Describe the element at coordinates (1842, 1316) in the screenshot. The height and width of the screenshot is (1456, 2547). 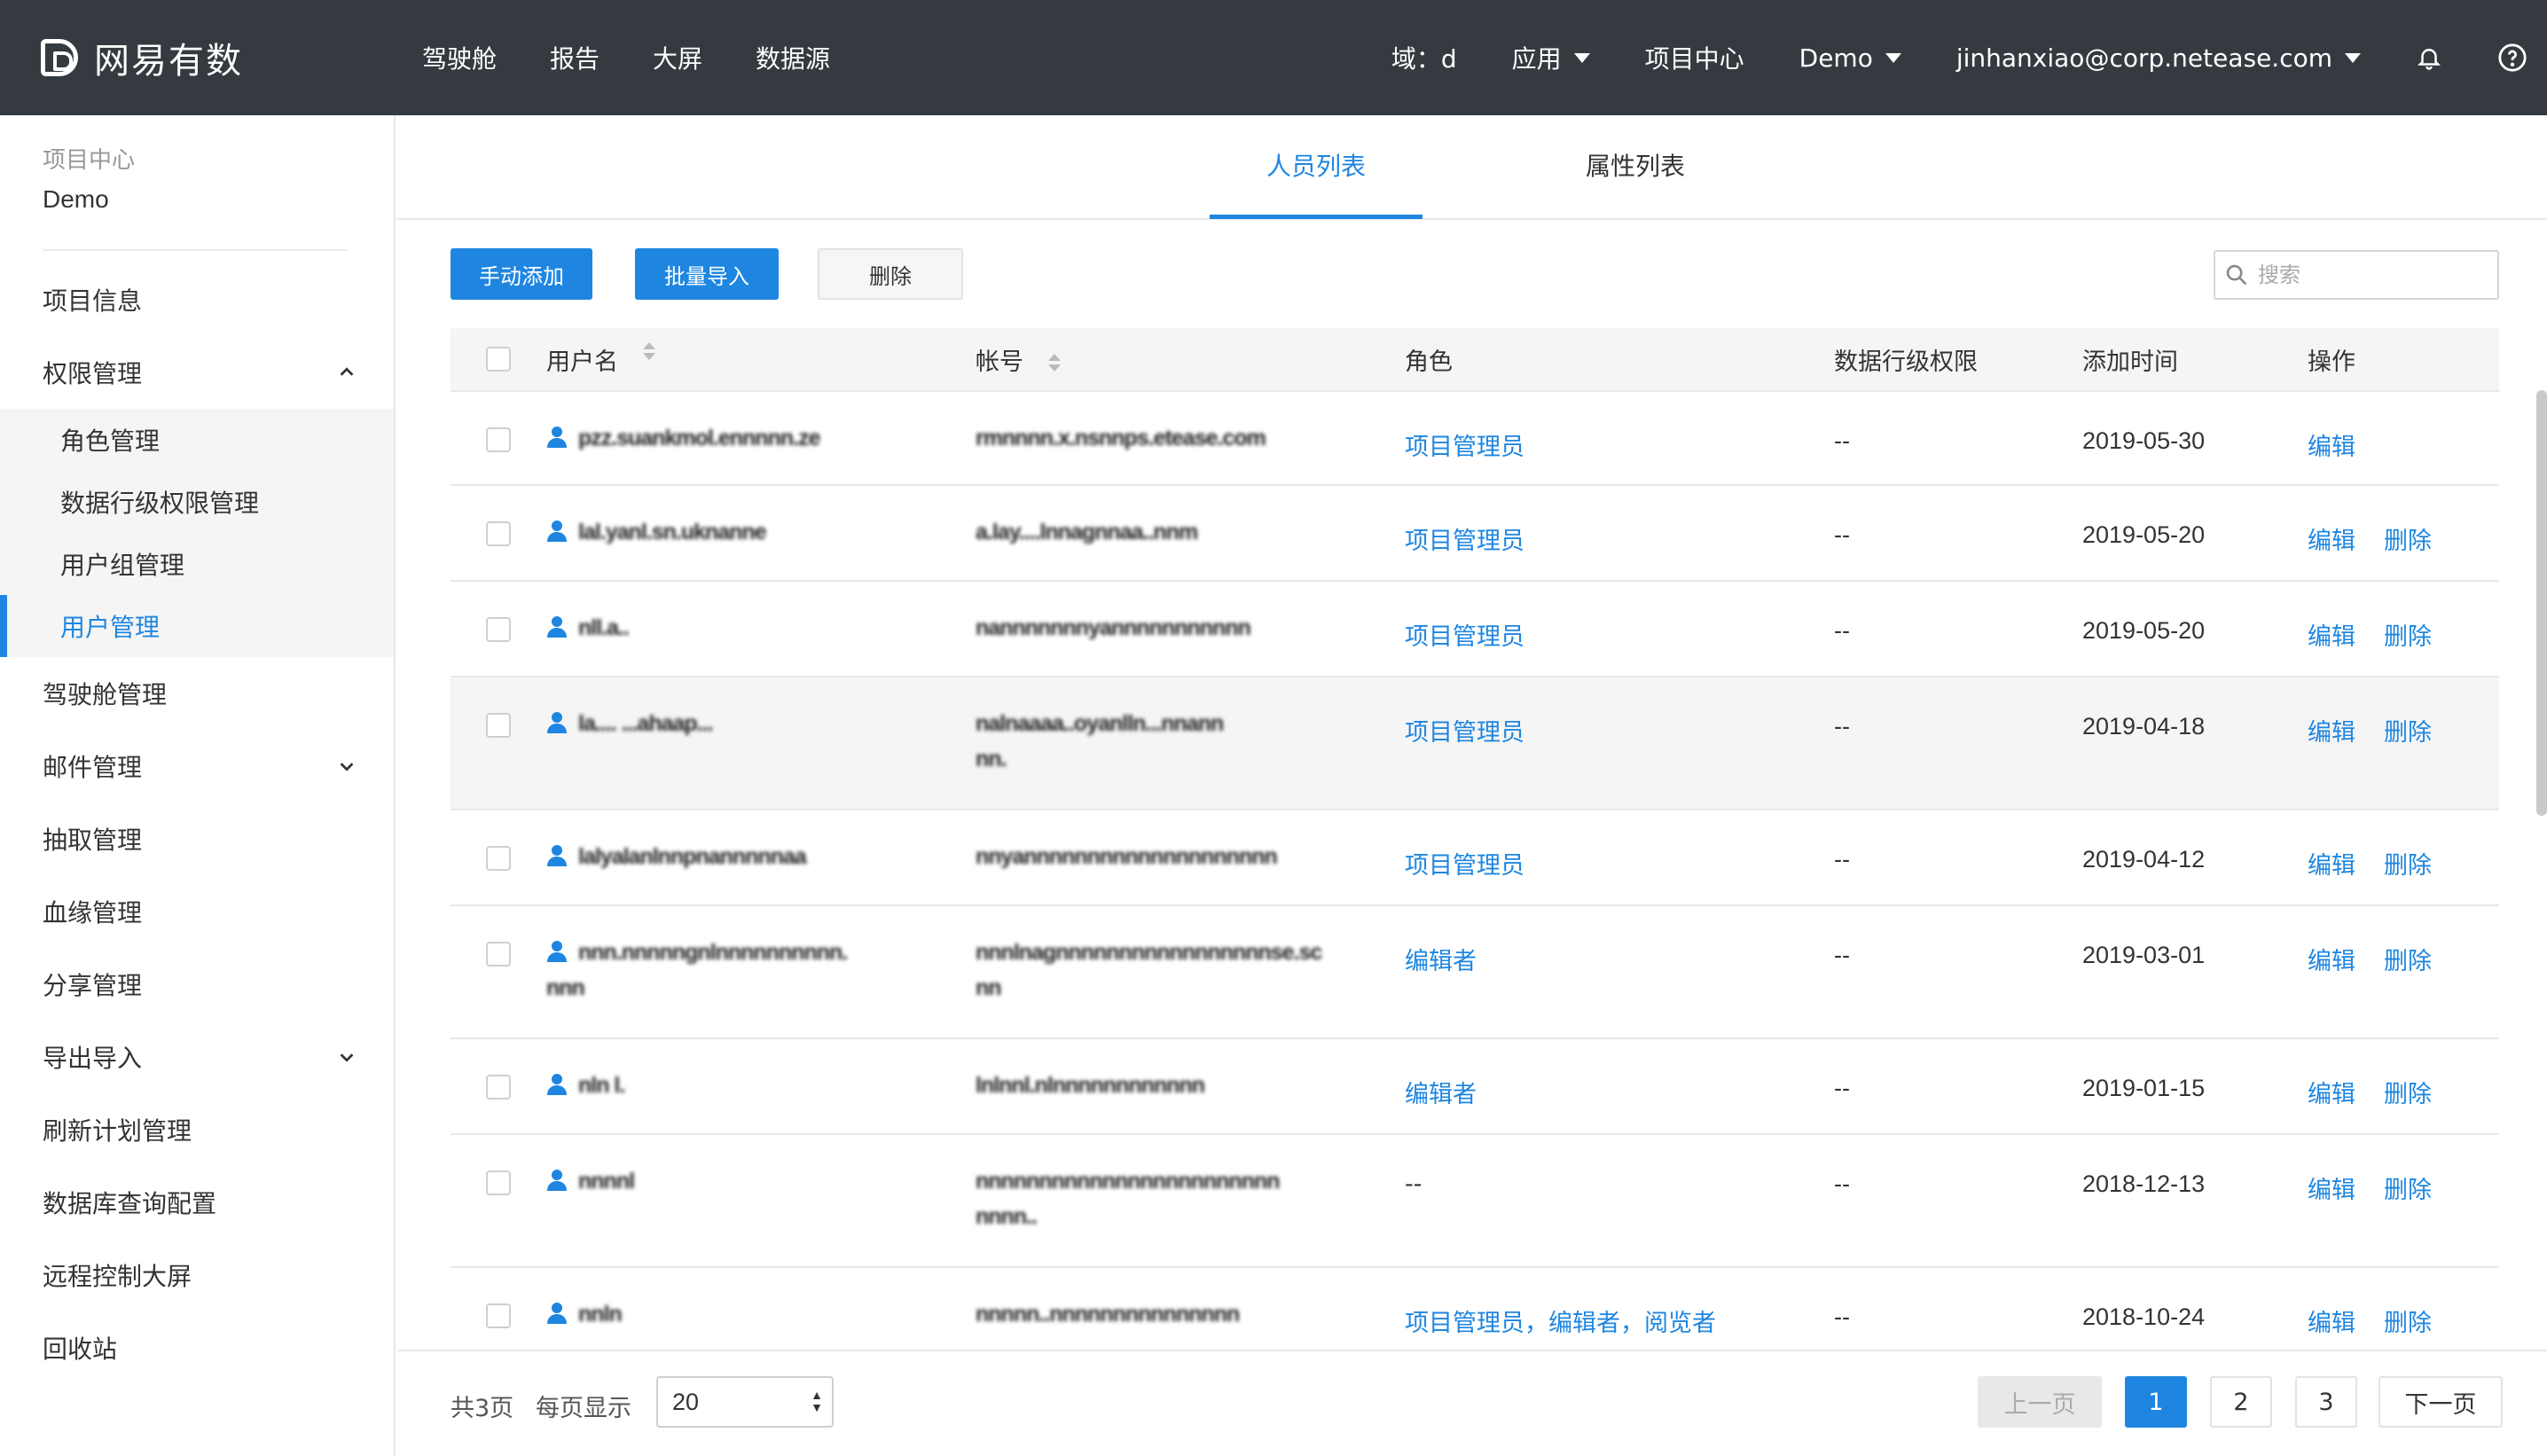
I see `row-permission-cell: --` at that location.